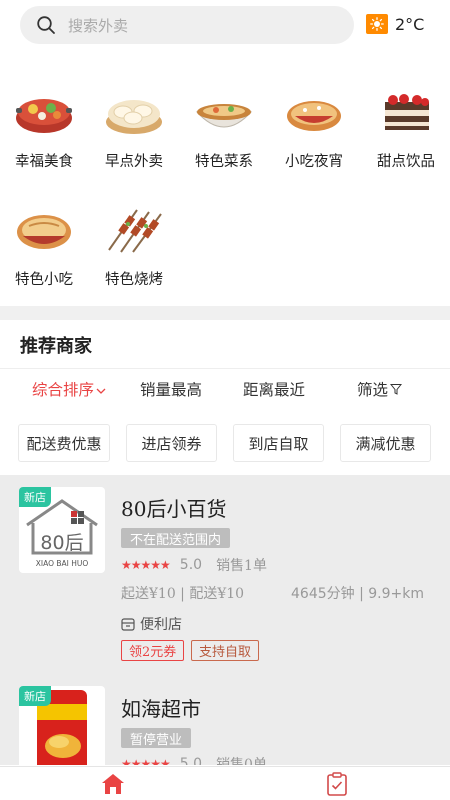 This screenshot has width=450, height=800. What do you see at coordinates (62, 563) in the screenshot?
I see `logo-subtext: XIAO BAI HUO` at bounding box center [62, 563].